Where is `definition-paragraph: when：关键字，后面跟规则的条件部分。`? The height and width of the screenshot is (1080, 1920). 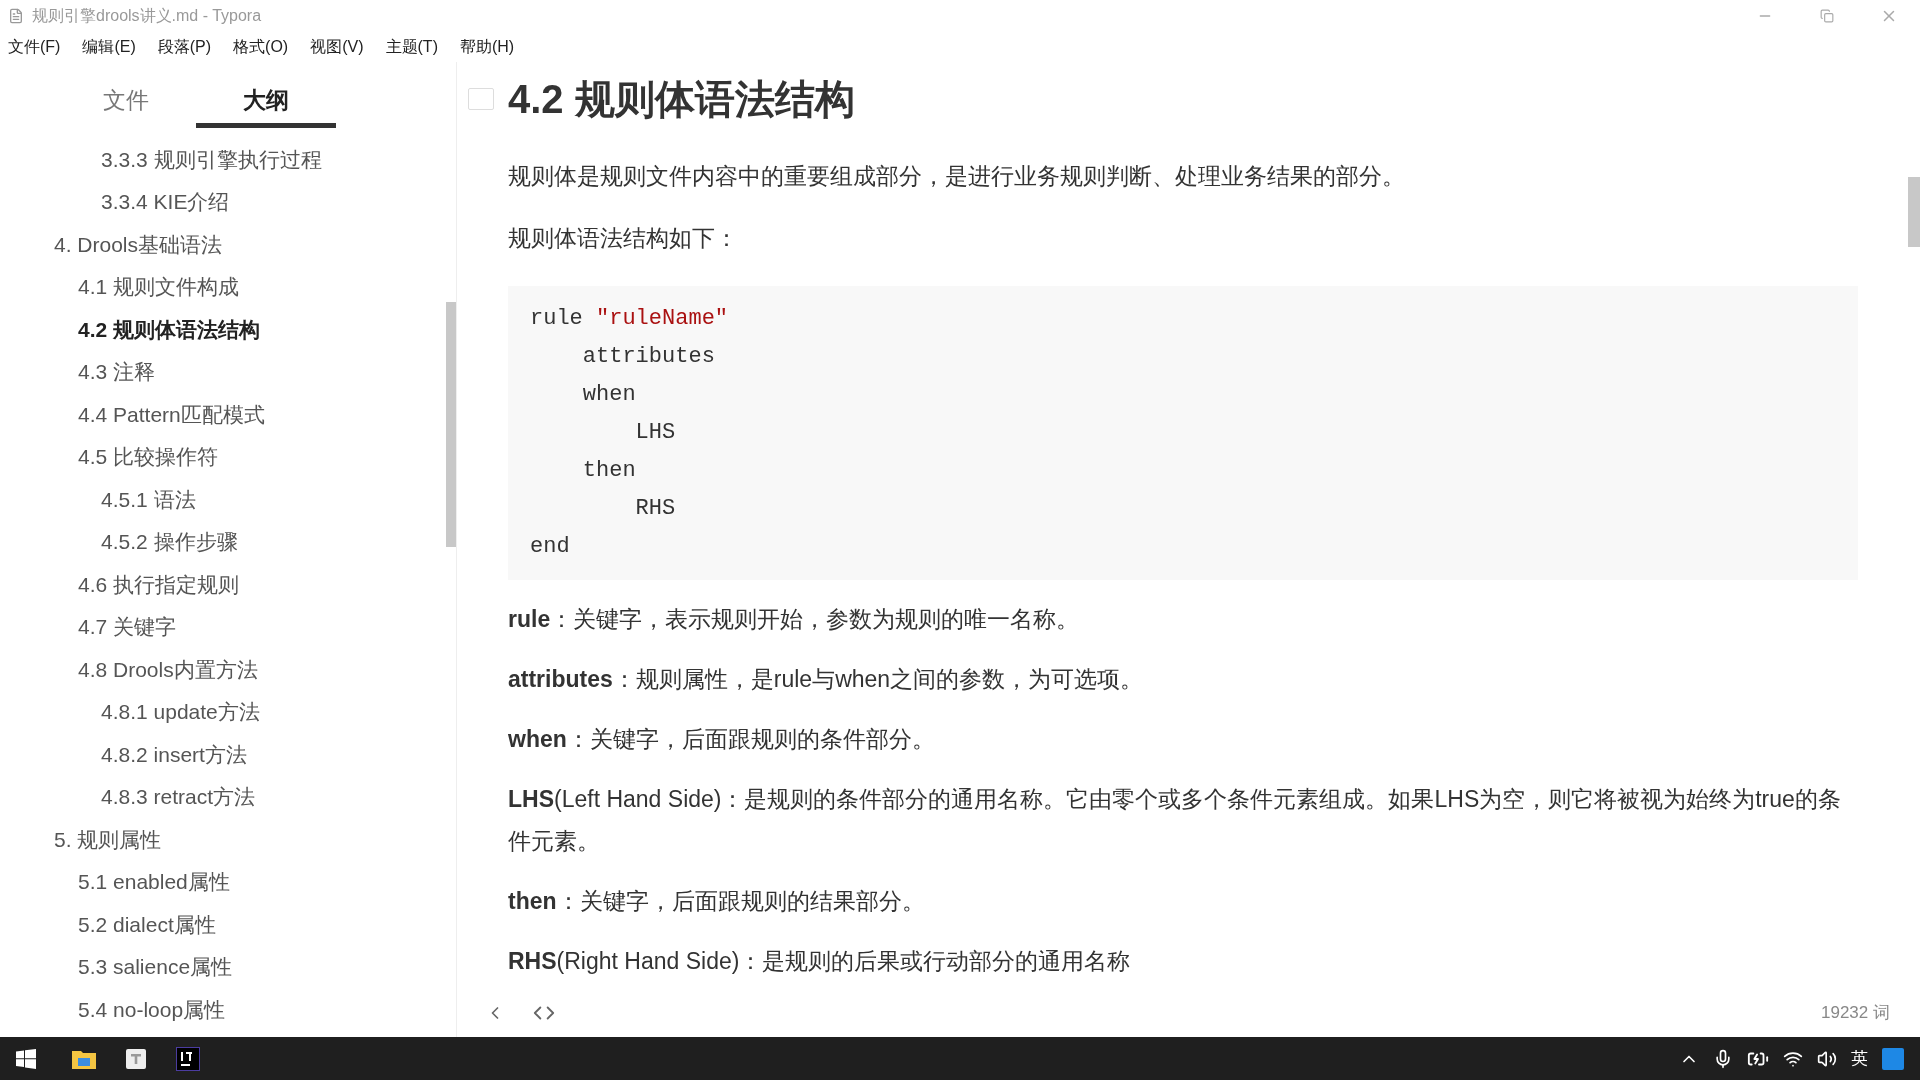 definition-paragraph: when：关键字，后面跟规则的条件部分。 is located at coordinates (722, 739).